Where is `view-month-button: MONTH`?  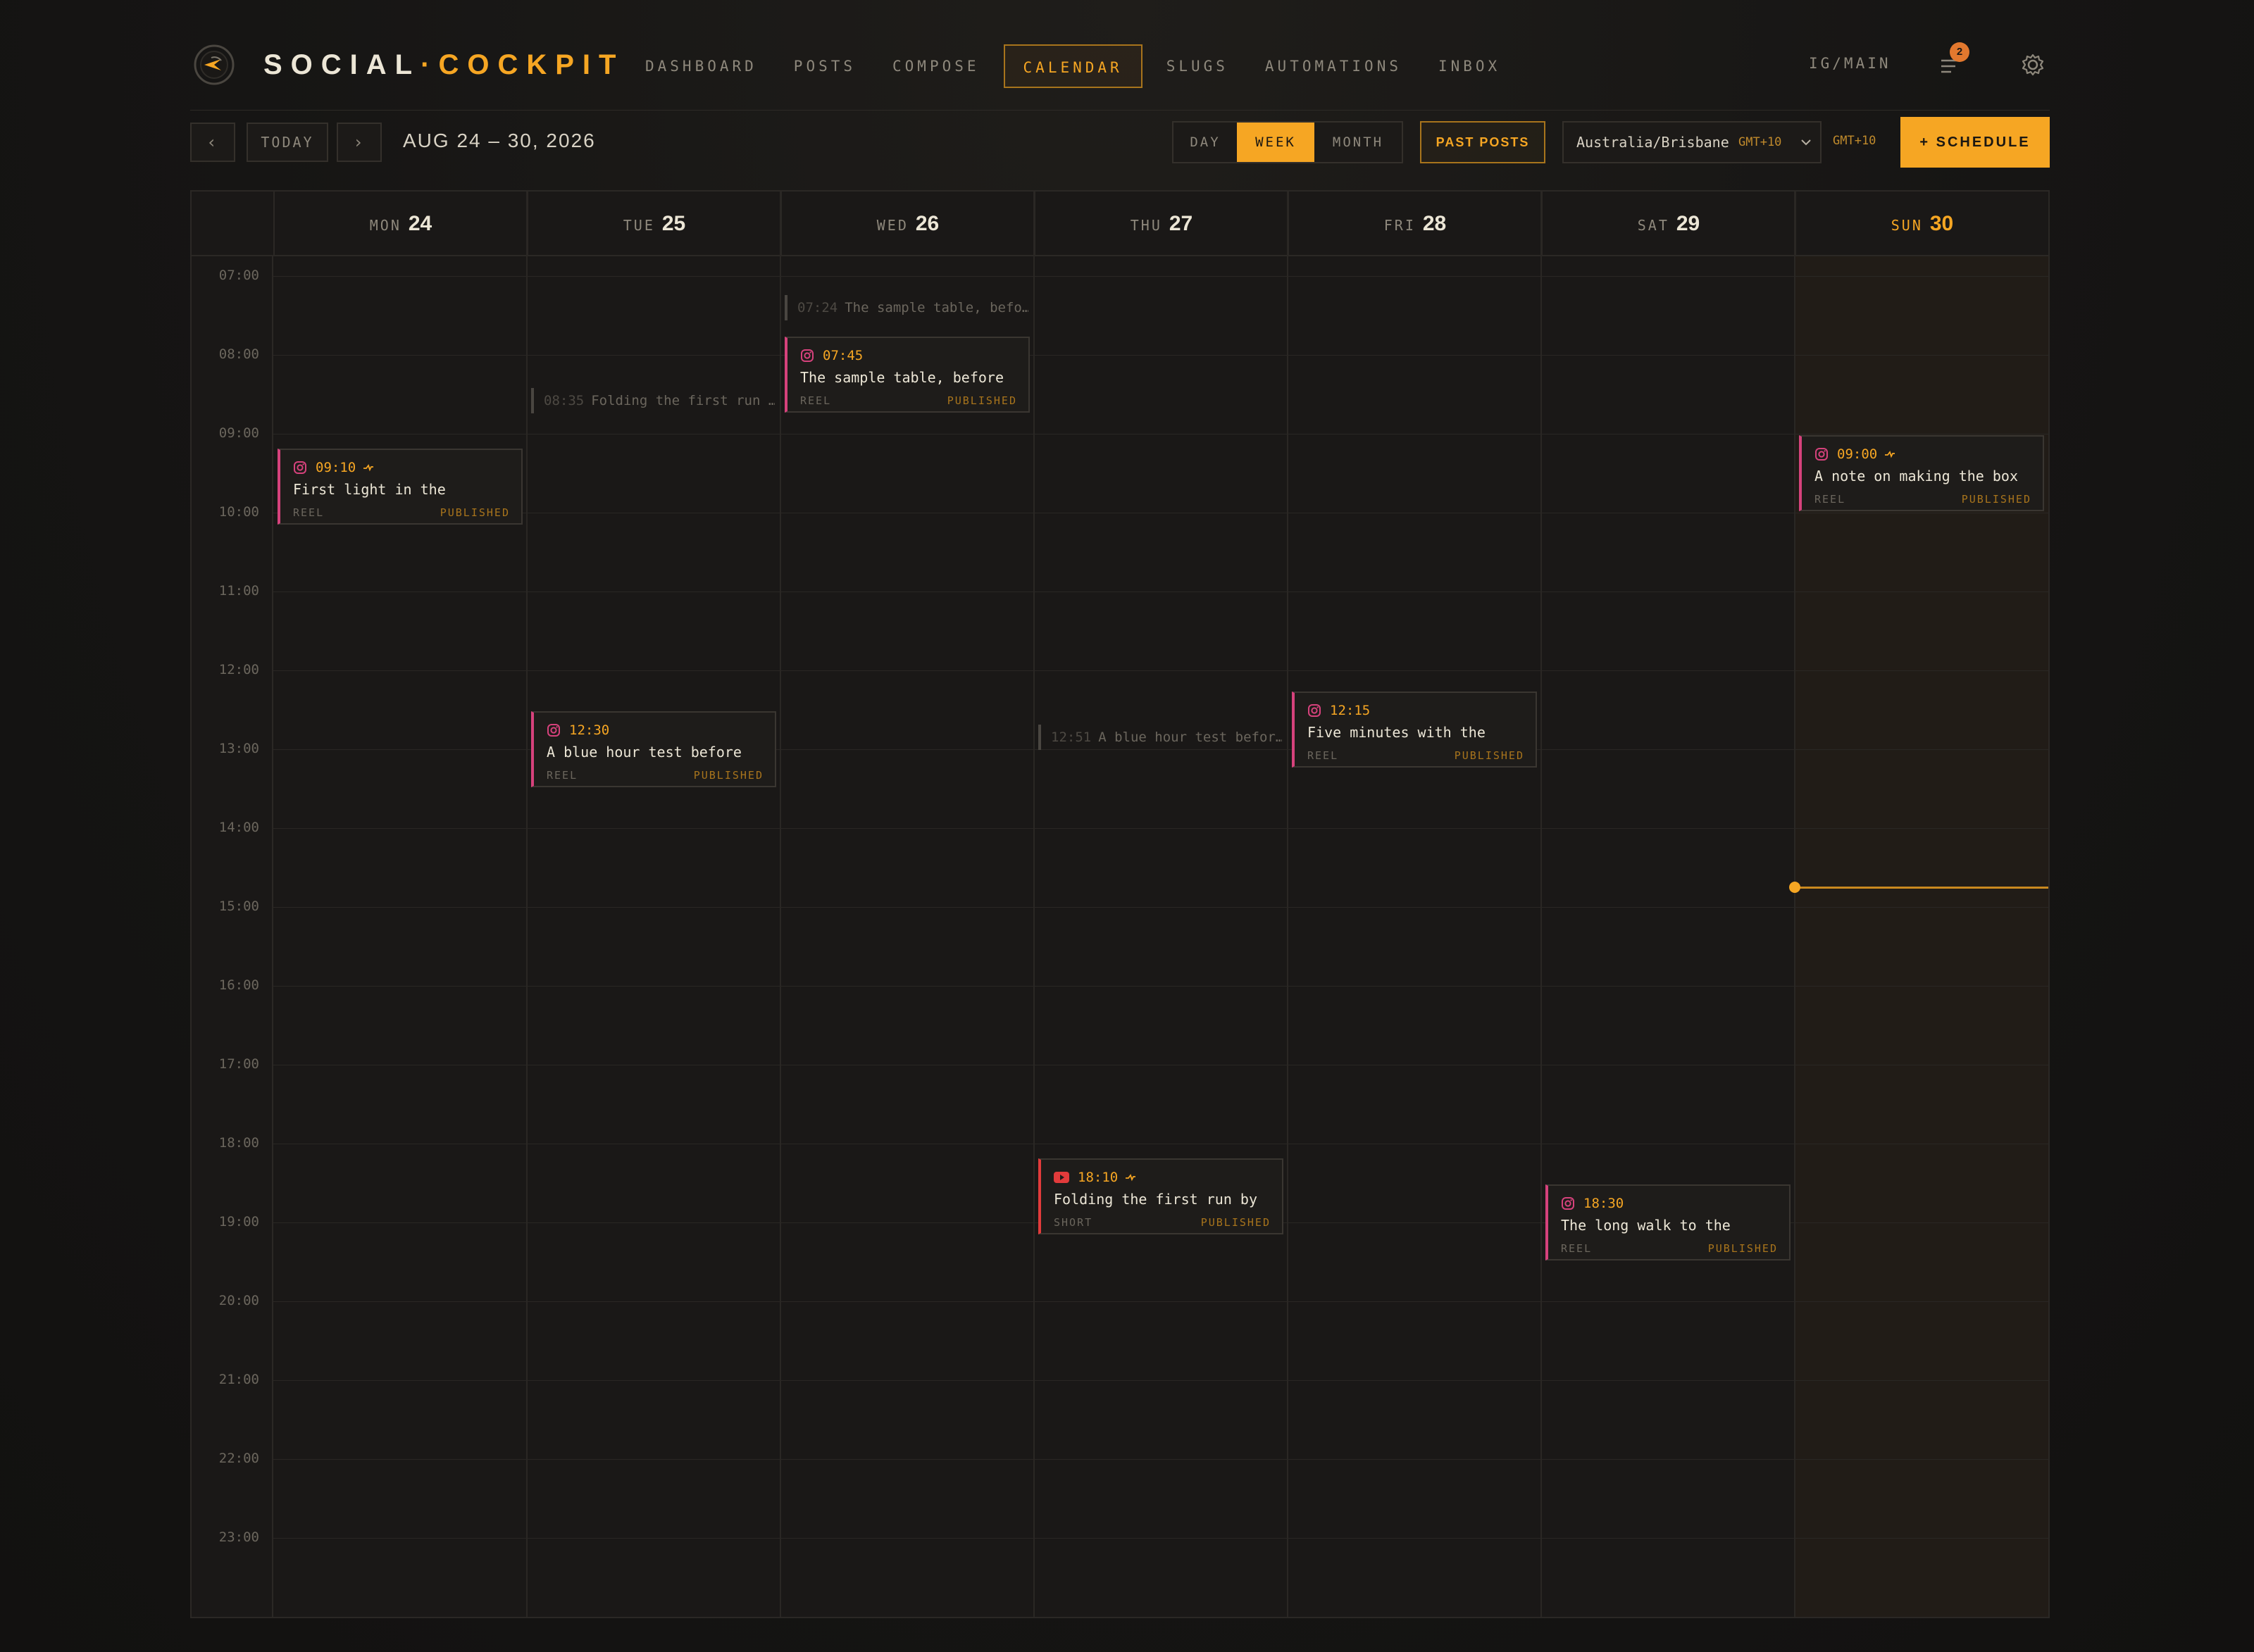
view-month-button: MONTH is located at coordinates (1358, 142).